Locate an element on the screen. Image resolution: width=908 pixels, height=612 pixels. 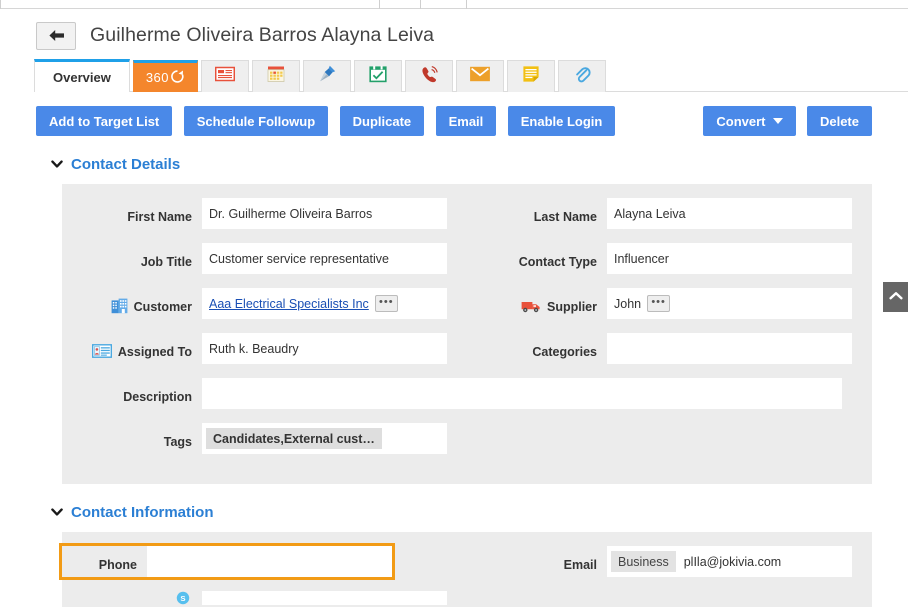
email-address-text: plIla@jokivia.com is located at coordinates (732, 561).